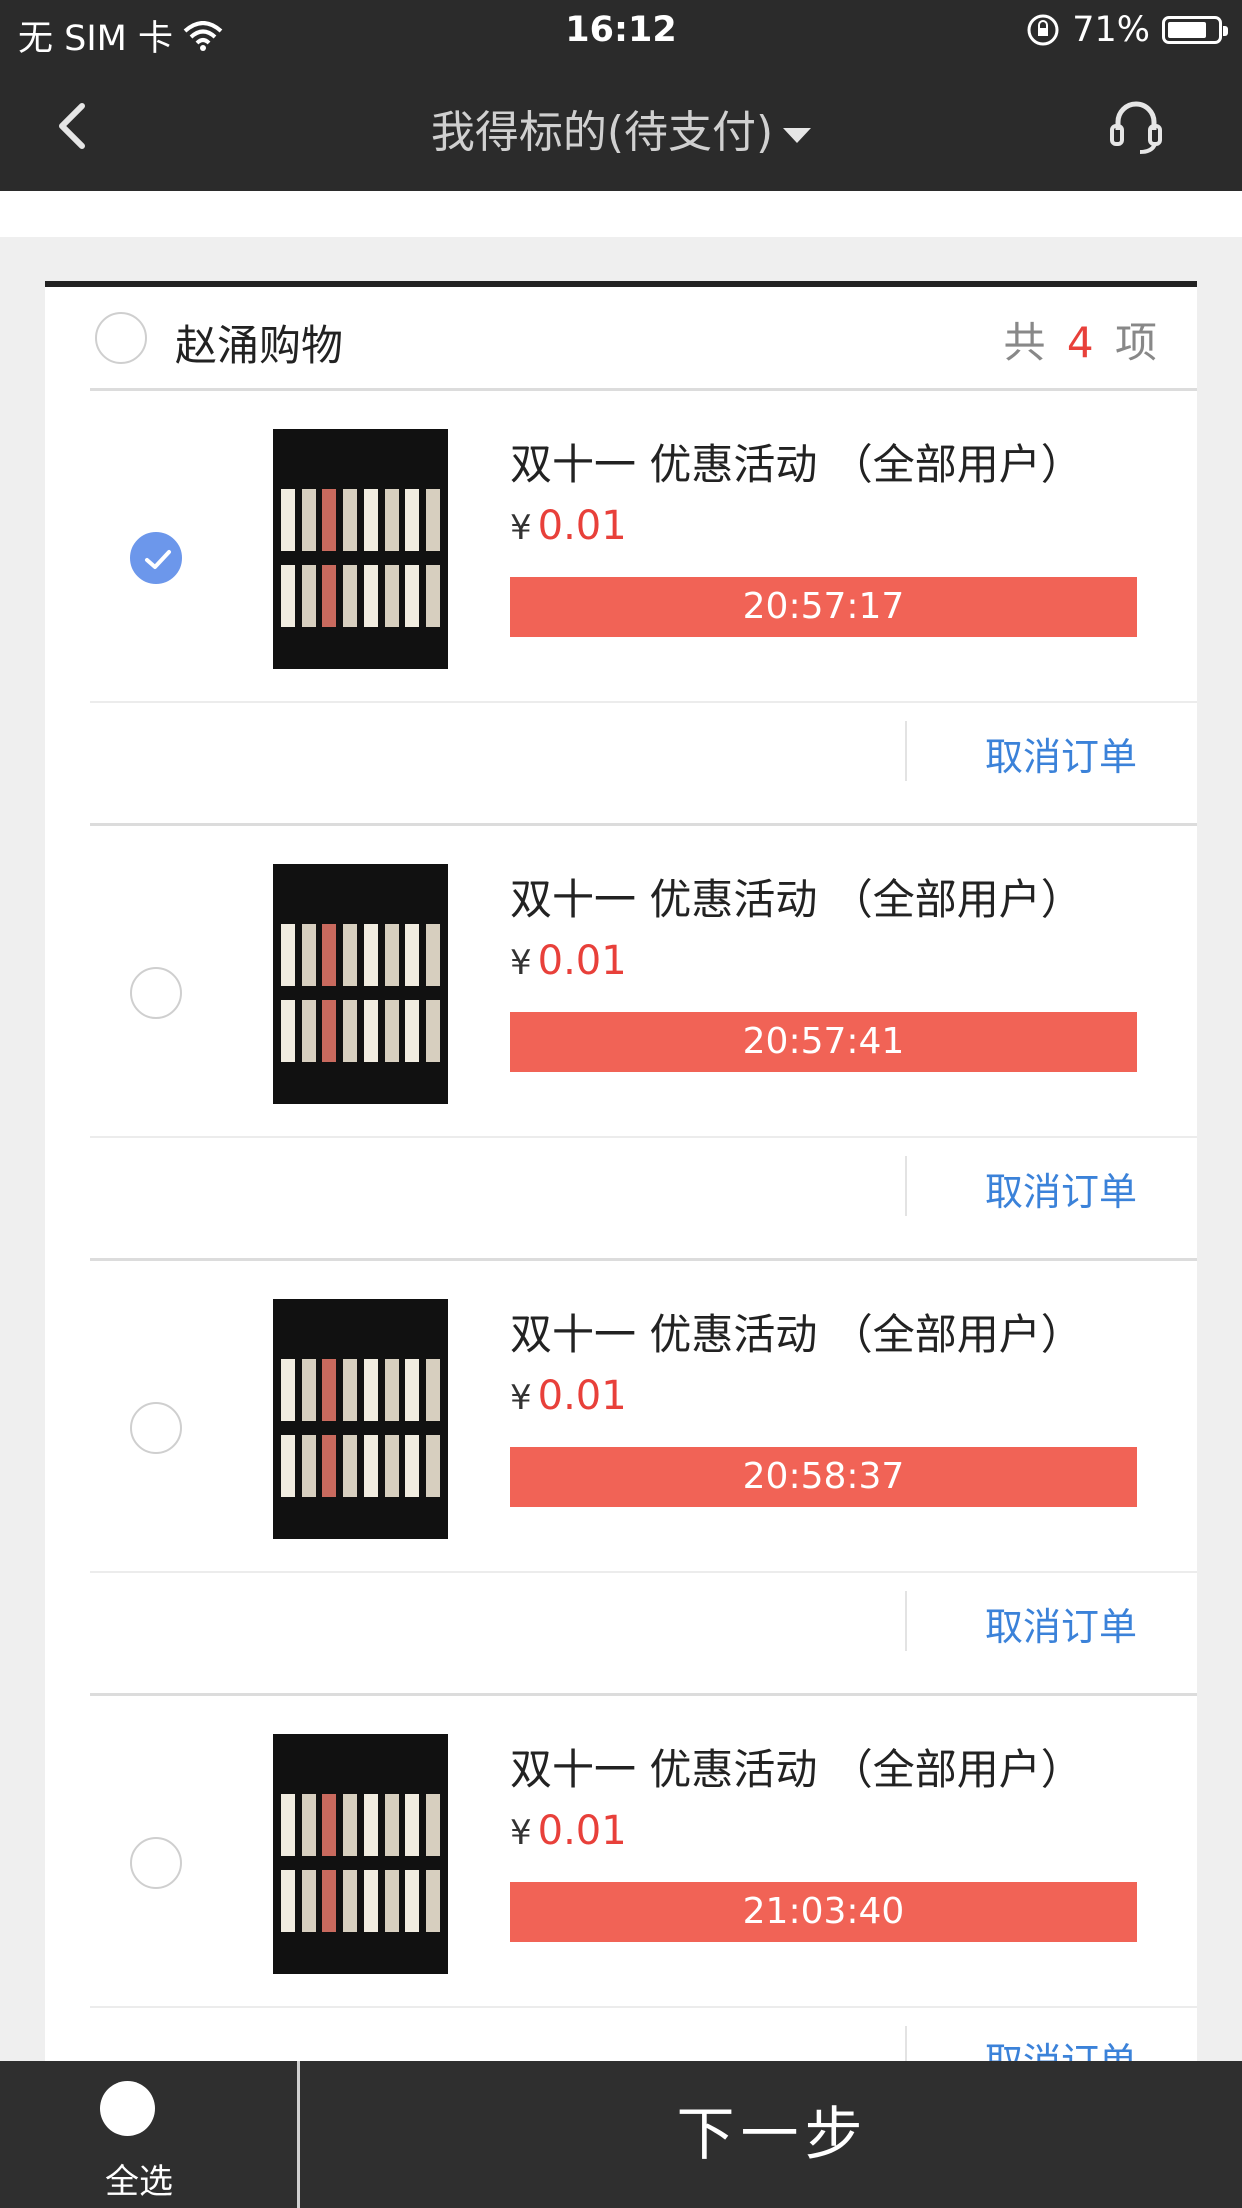  Describe the element at coordinates (1043, 30) in the screenshot. I see `rotation-lock-icon` at that location.